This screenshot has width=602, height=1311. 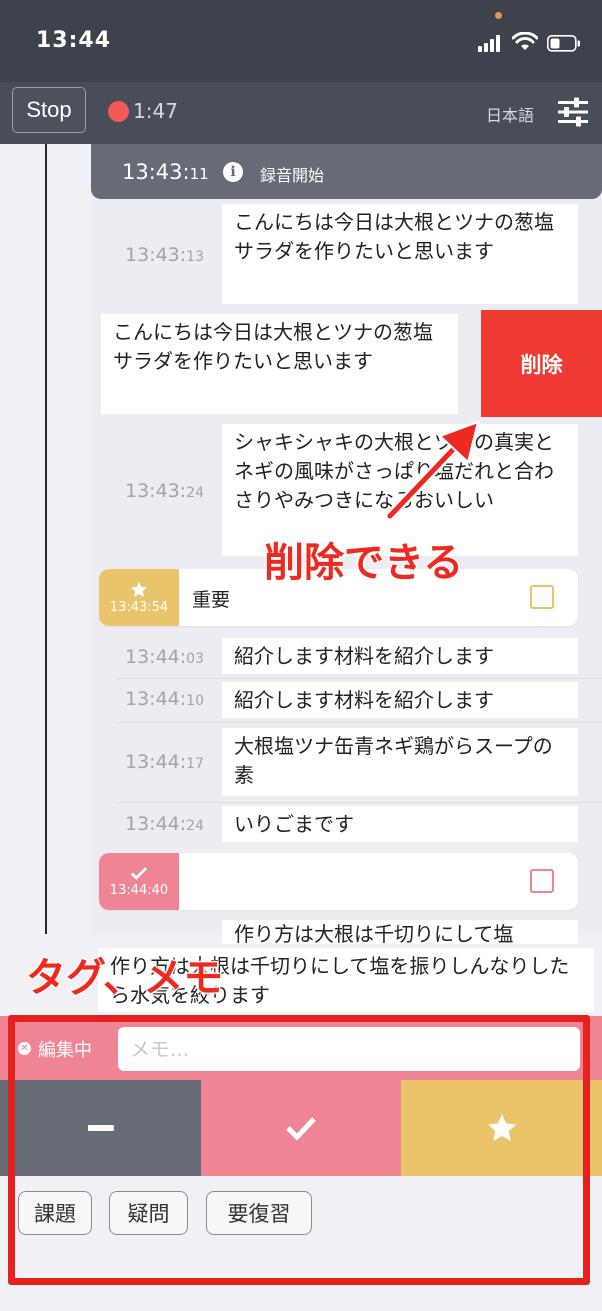 I want to click on star-tag-checkbox, so click(x=542, y=597).